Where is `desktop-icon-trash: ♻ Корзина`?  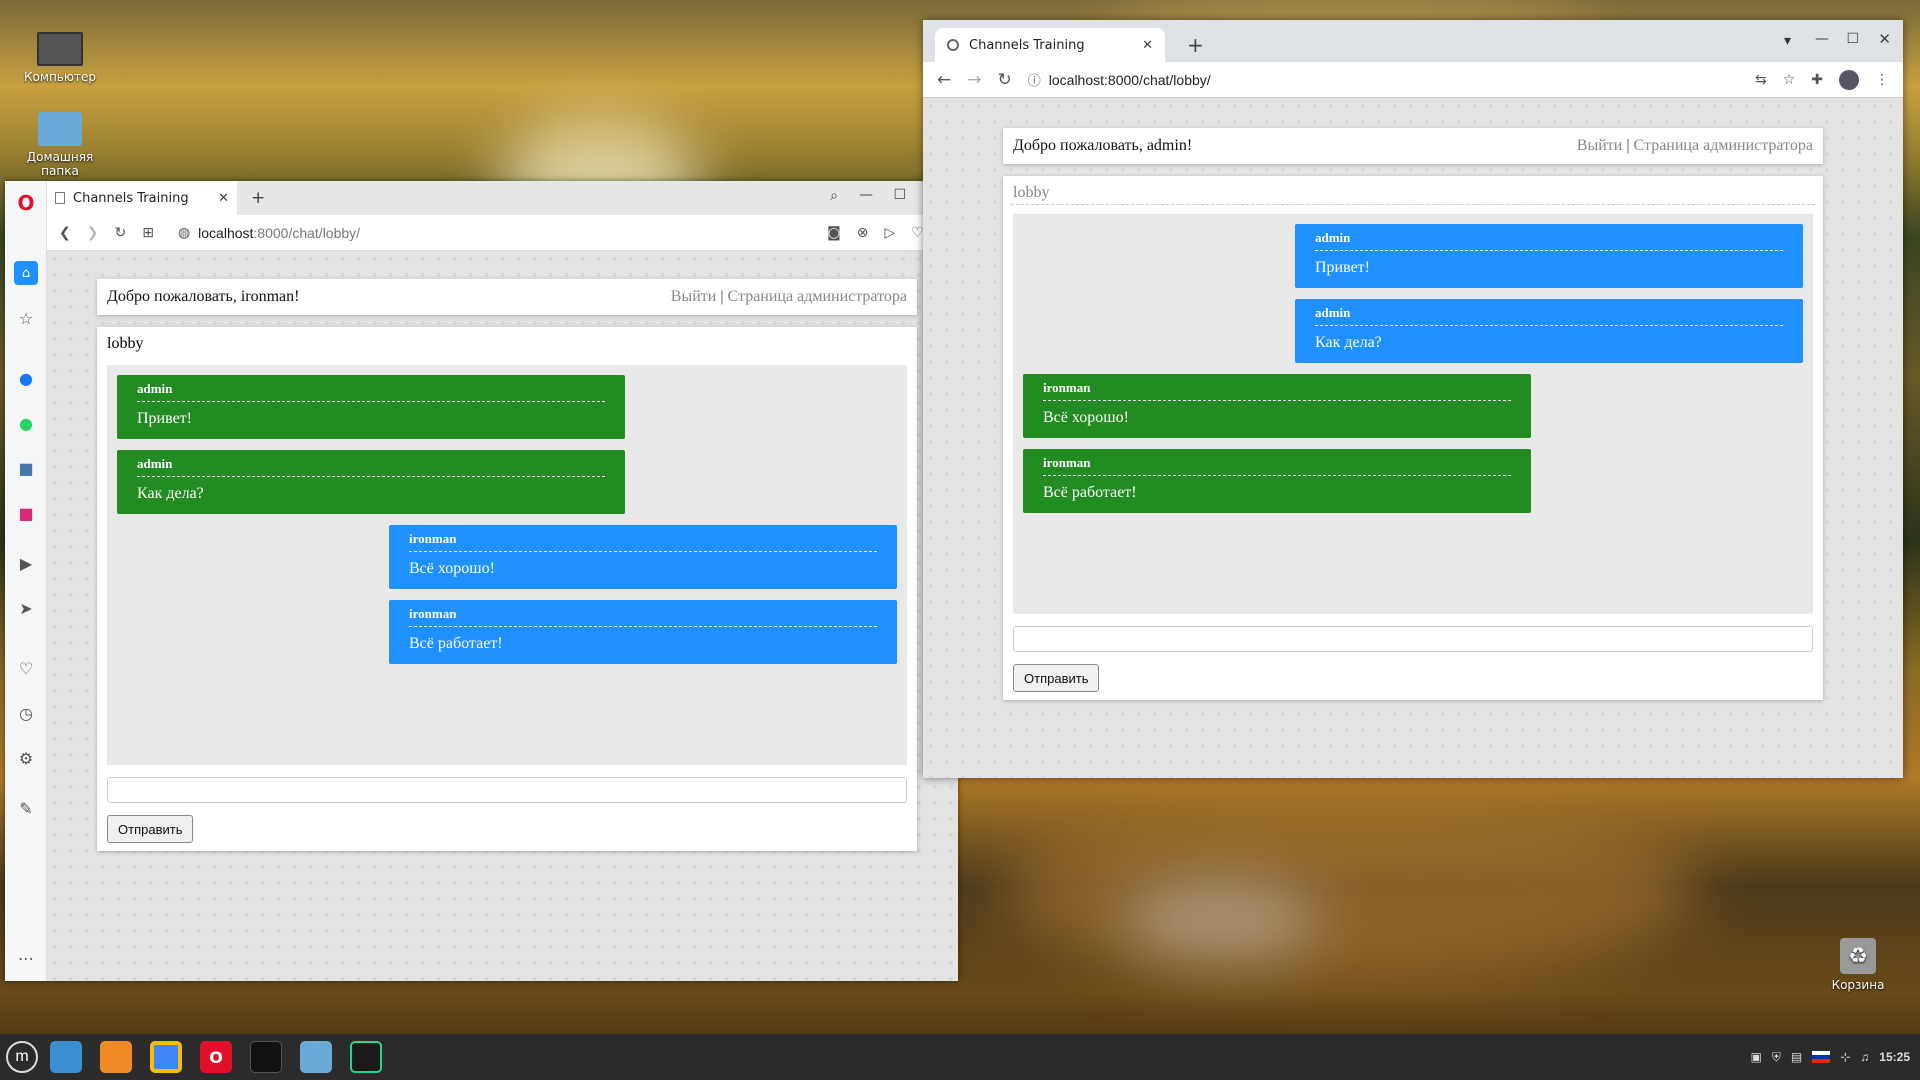
desktop-icon-trash: ♻ Корзина is located at coordinates (1858, 965).